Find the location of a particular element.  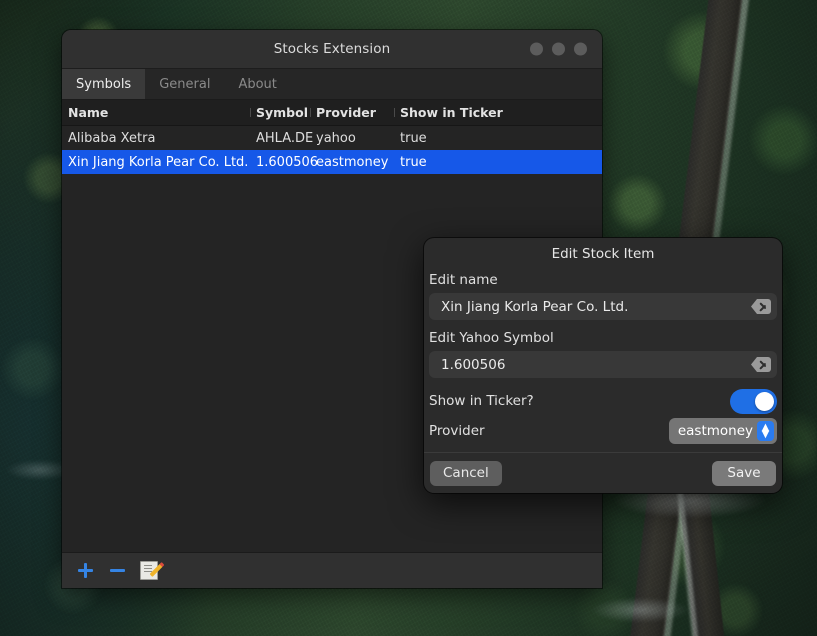

minus-icon is located at coordinates (117, 570).